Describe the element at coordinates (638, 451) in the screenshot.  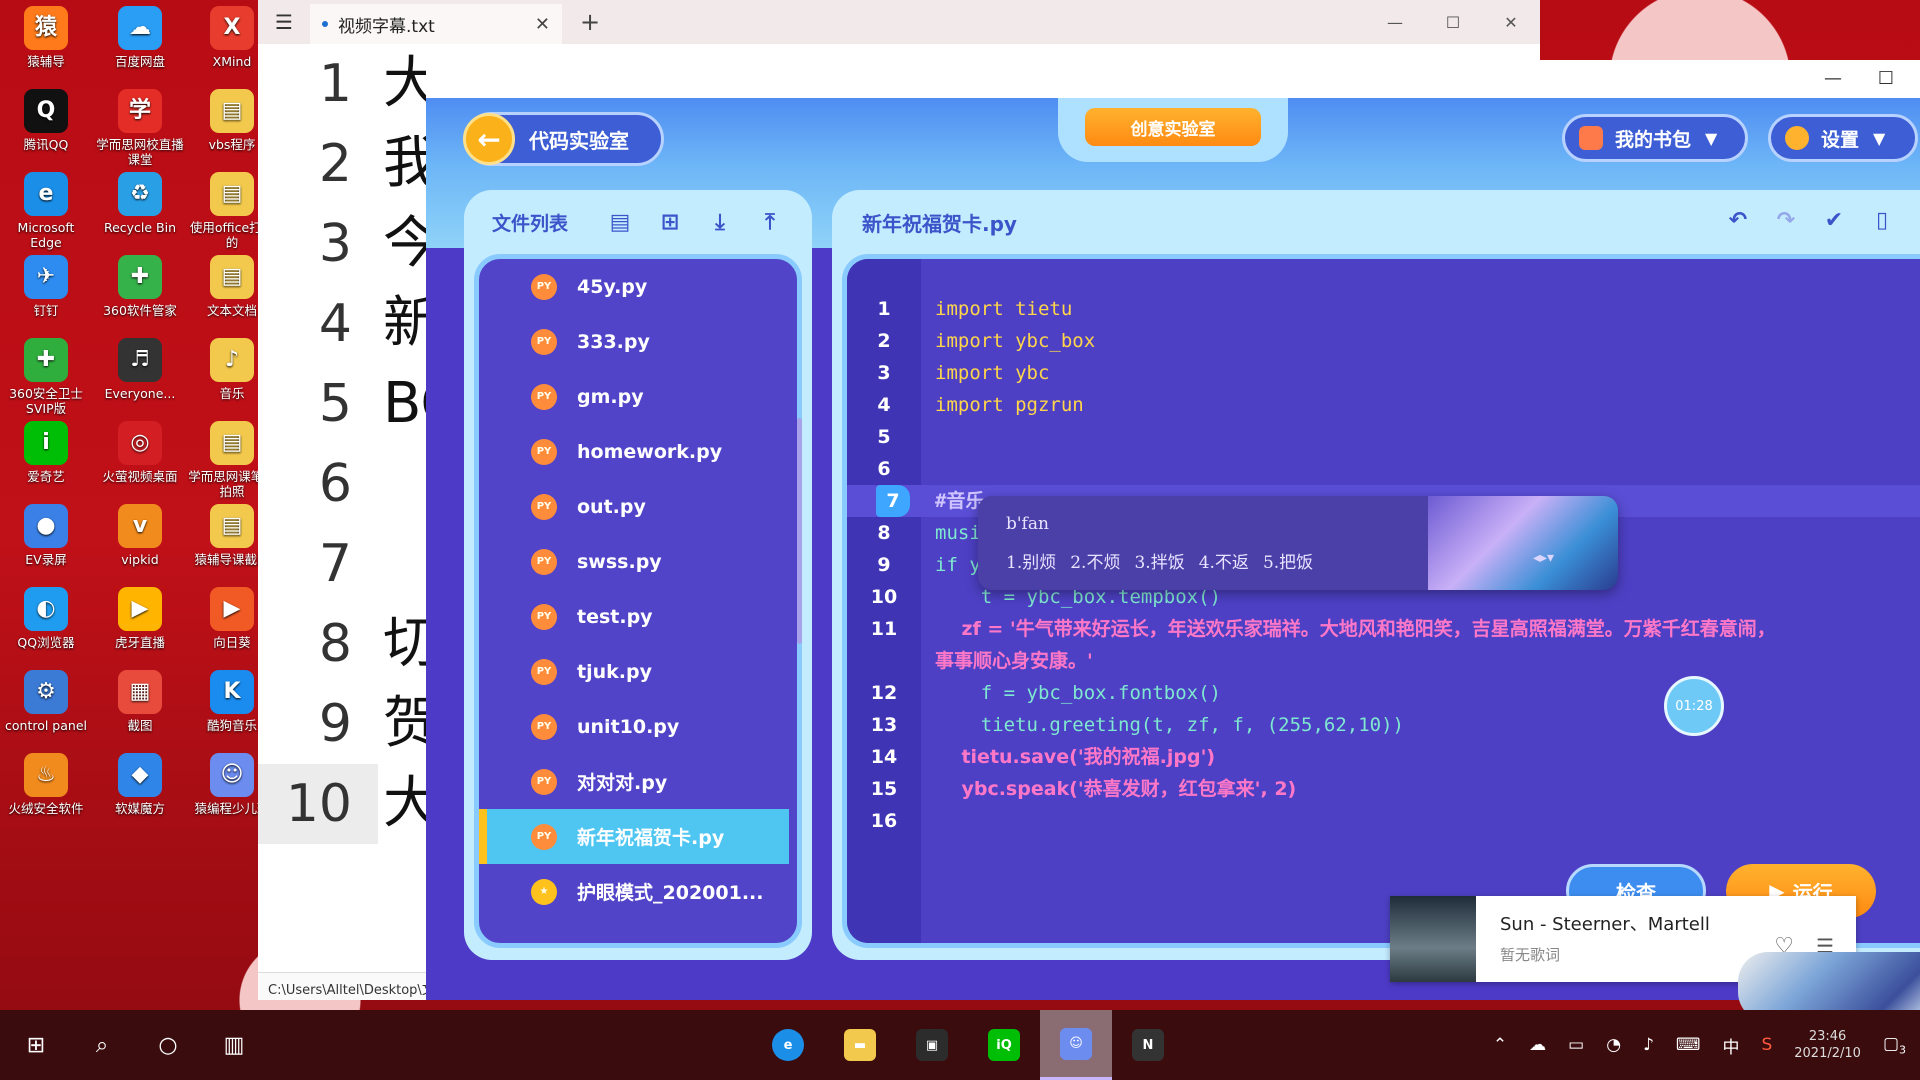
I see `file-list-item: PY homework.py` at that location.